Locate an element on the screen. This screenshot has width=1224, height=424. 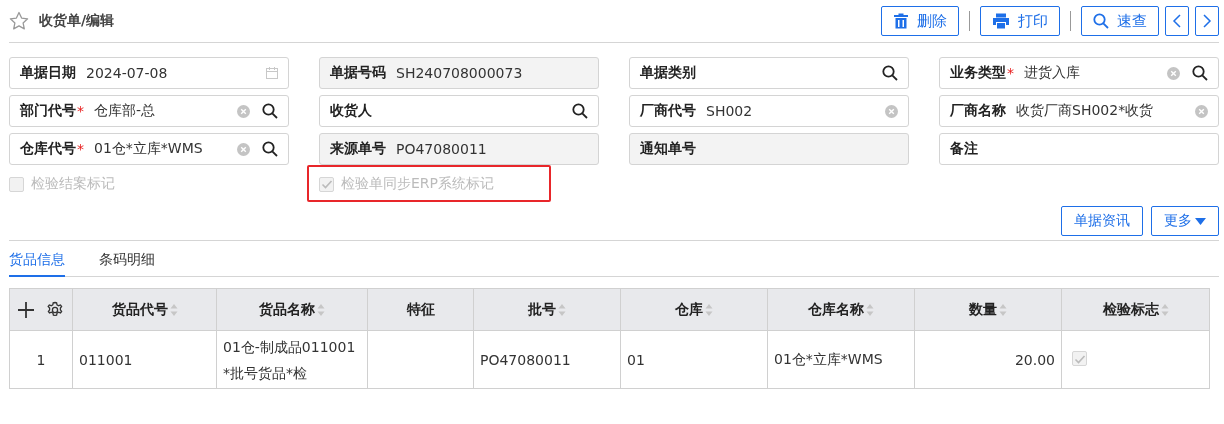
column-header: 仓库 is located at coordinates (689, 309).